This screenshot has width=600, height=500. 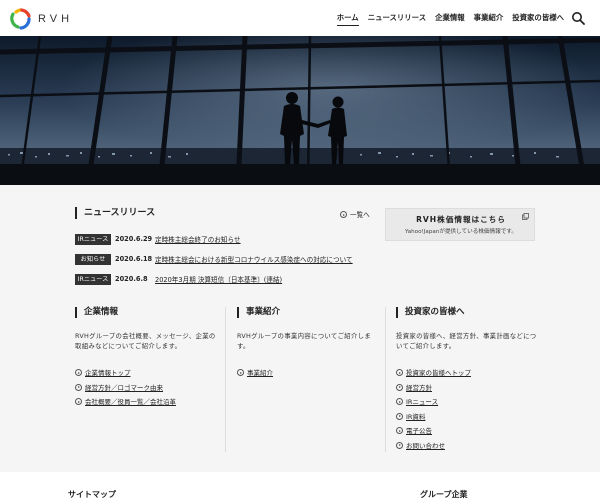 What do you see at coordinates (425, 445) in the screenshot?
I see `link-label: お問い合わせ` at bounding box center [425, 445].